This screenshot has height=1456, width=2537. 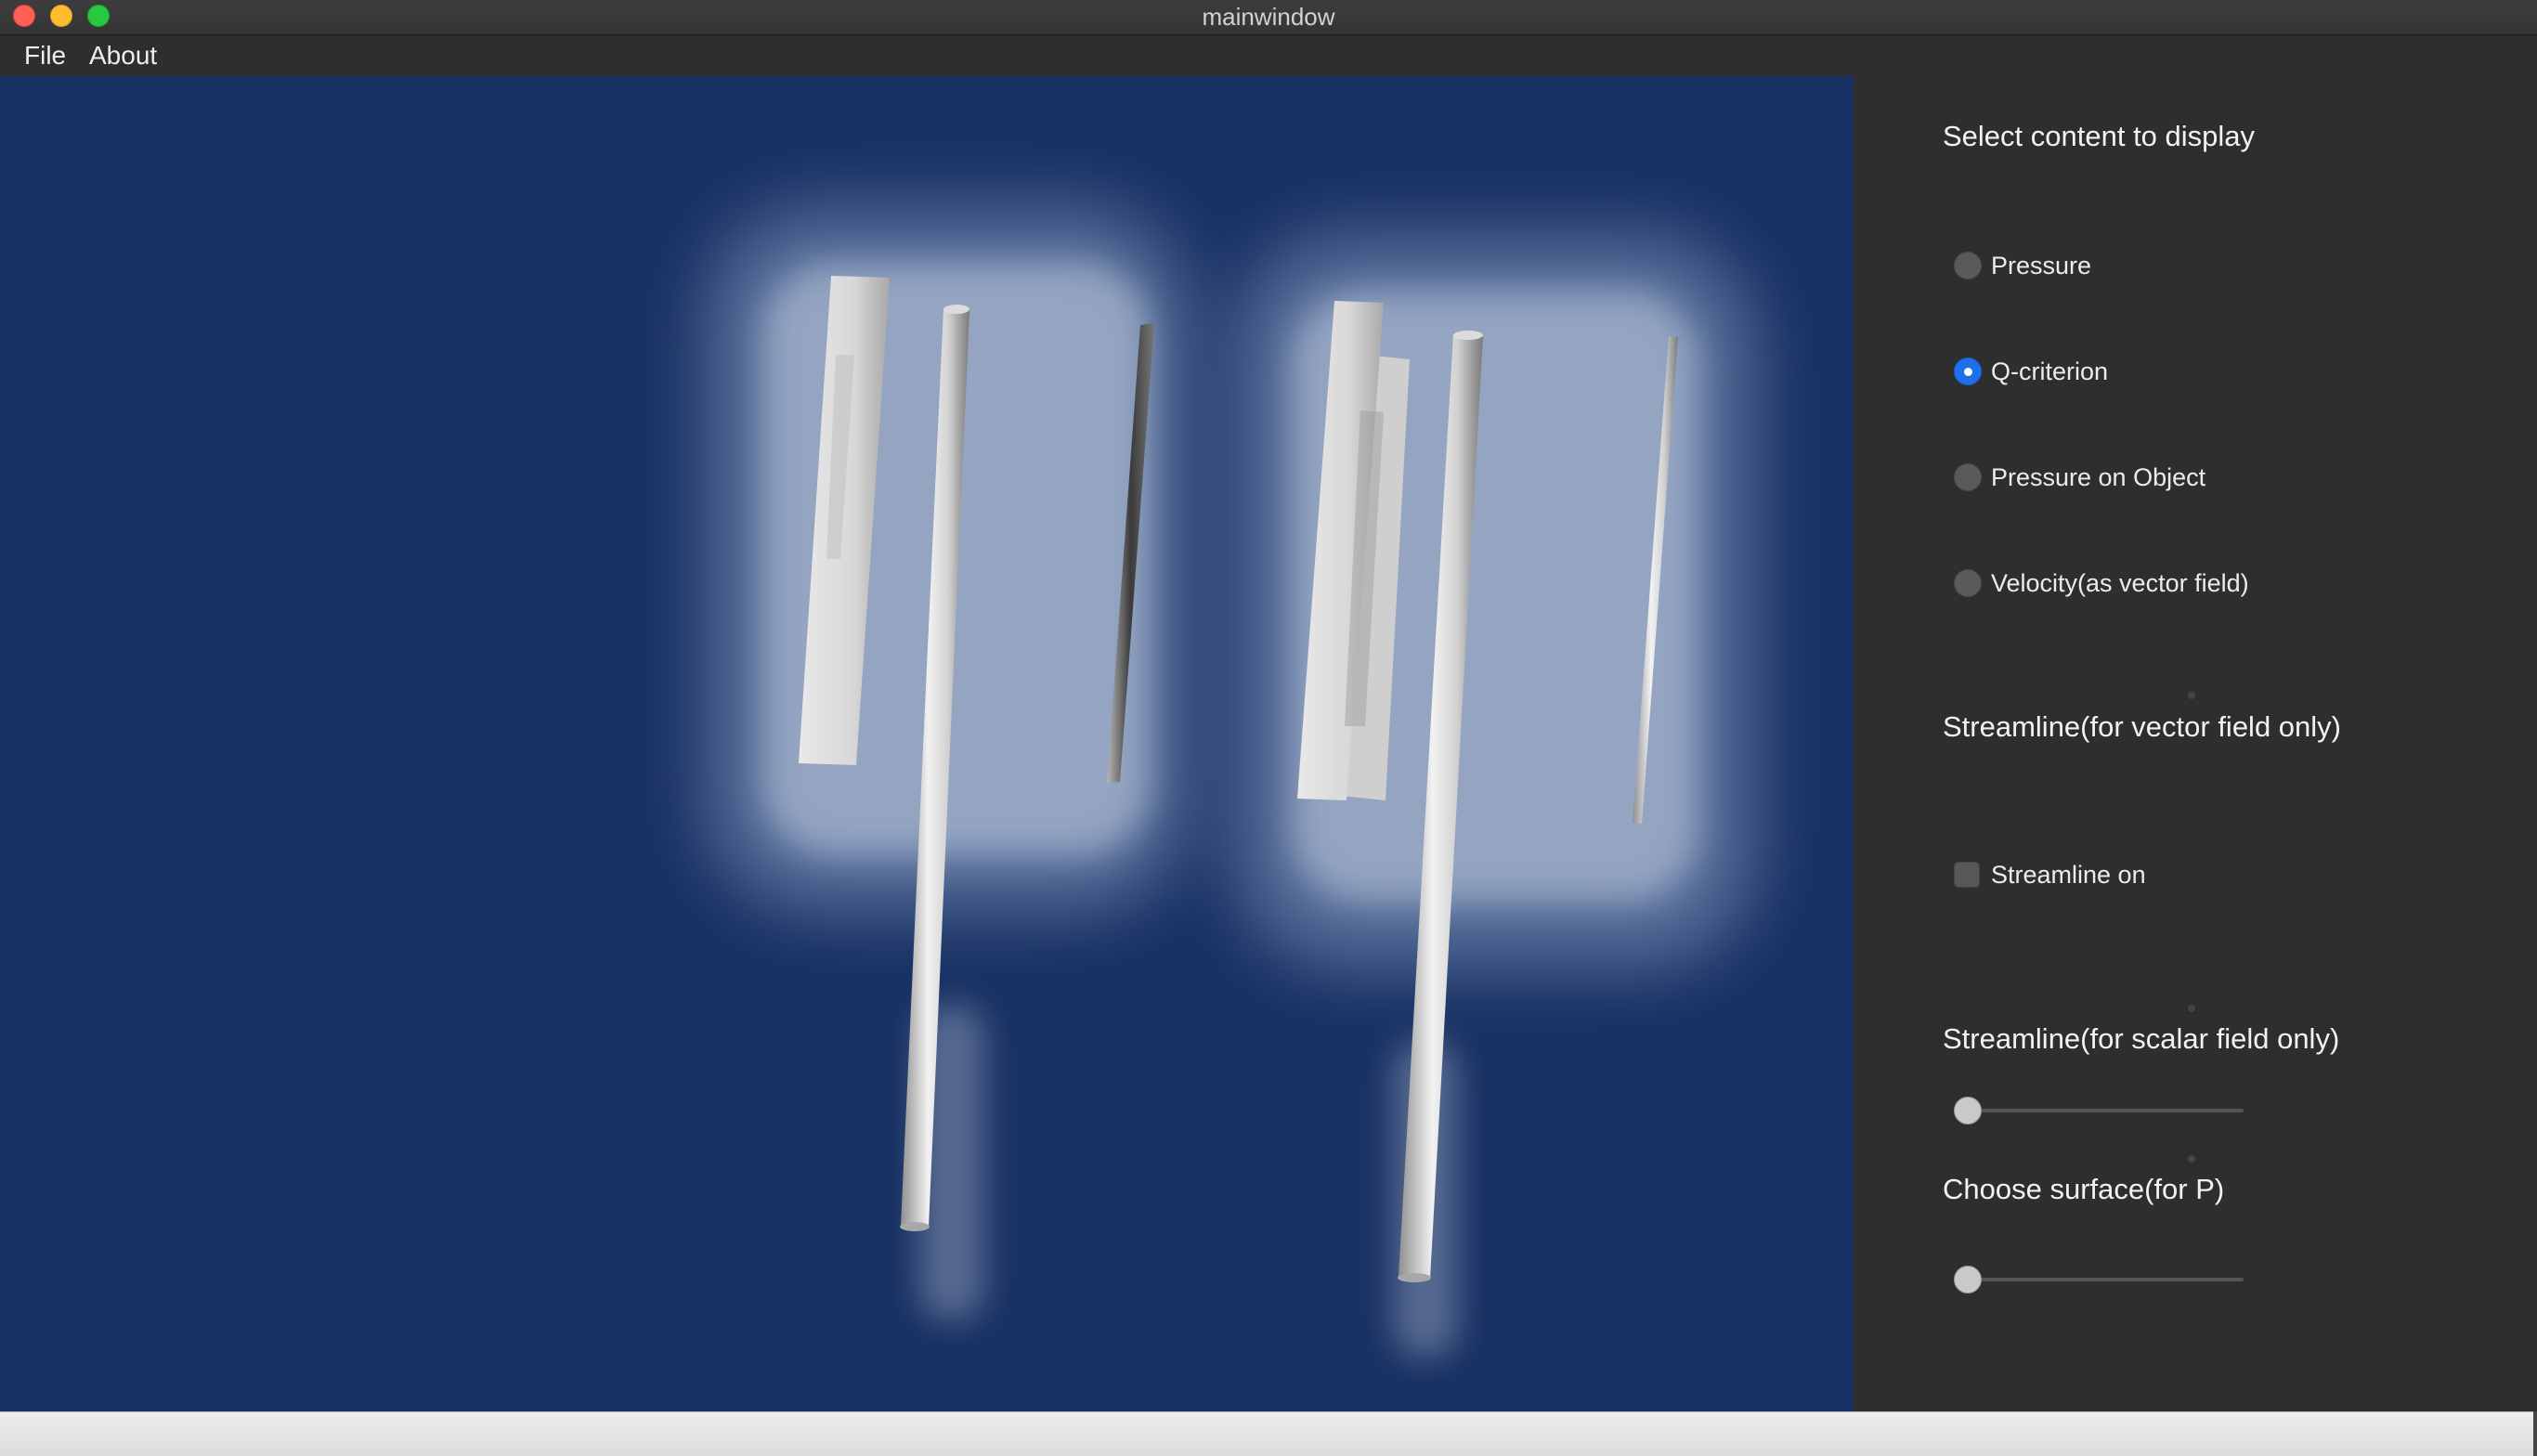 What do you see at coordinates (2041, 265) in the screenshot?
I see `radio-label: Pressure` at bounding box center [2041, 265].